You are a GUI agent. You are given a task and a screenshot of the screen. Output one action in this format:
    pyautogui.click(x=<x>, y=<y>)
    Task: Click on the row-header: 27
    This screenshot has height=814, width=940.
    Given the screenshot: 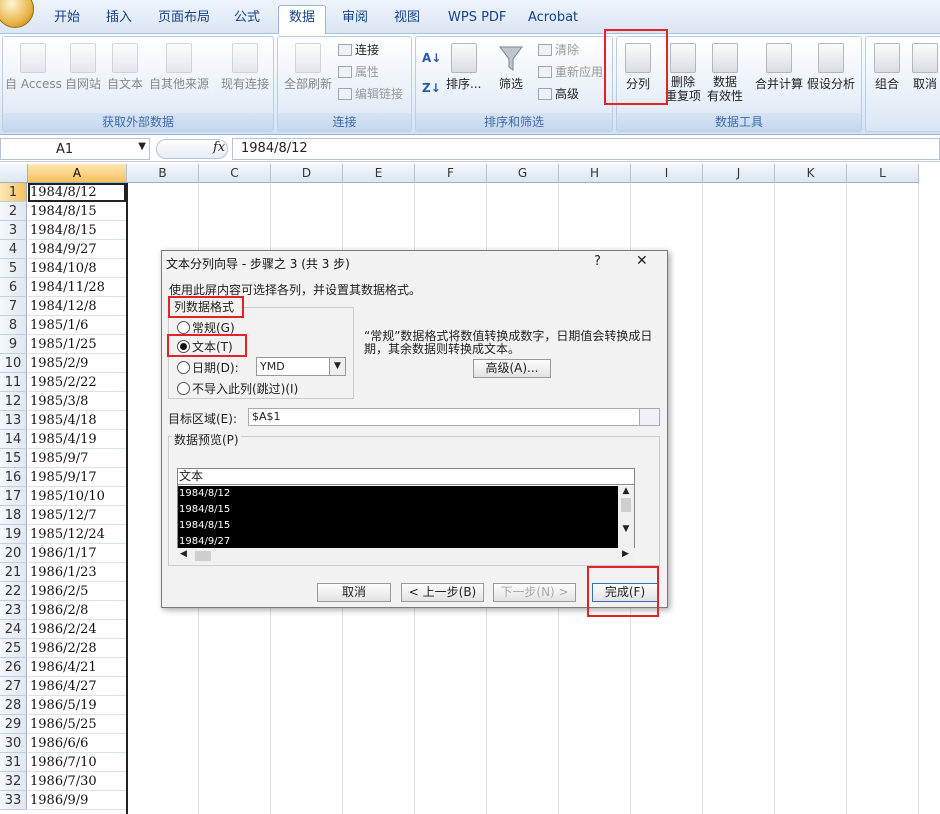 What is the action you would take?
    pyautogui.click(x=13, y=686)
    